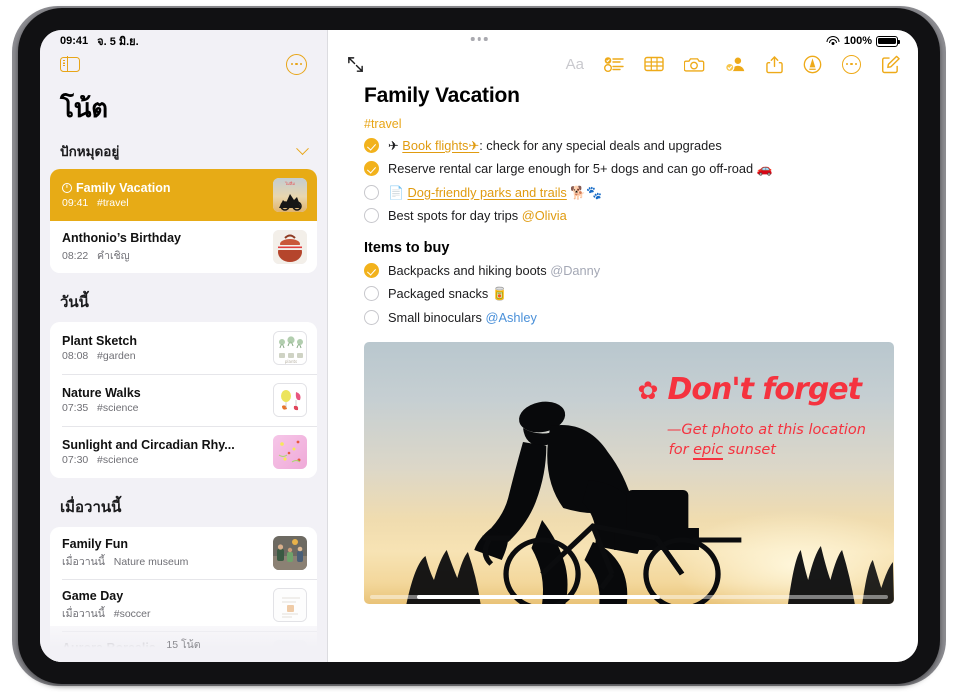 This screenshot has width=958, height=692. I want to click on note-meta: #soccer, so click(132, 613).